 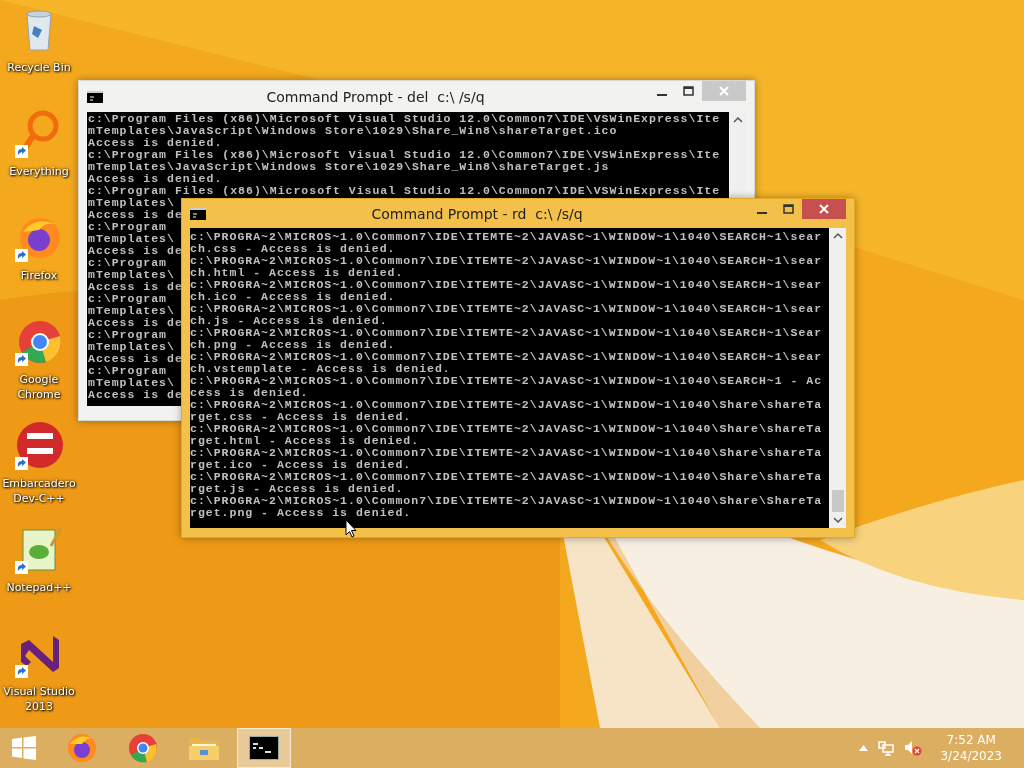 I want to click on console-line: ch.css - Access is denied., so click(x=293, y=249).